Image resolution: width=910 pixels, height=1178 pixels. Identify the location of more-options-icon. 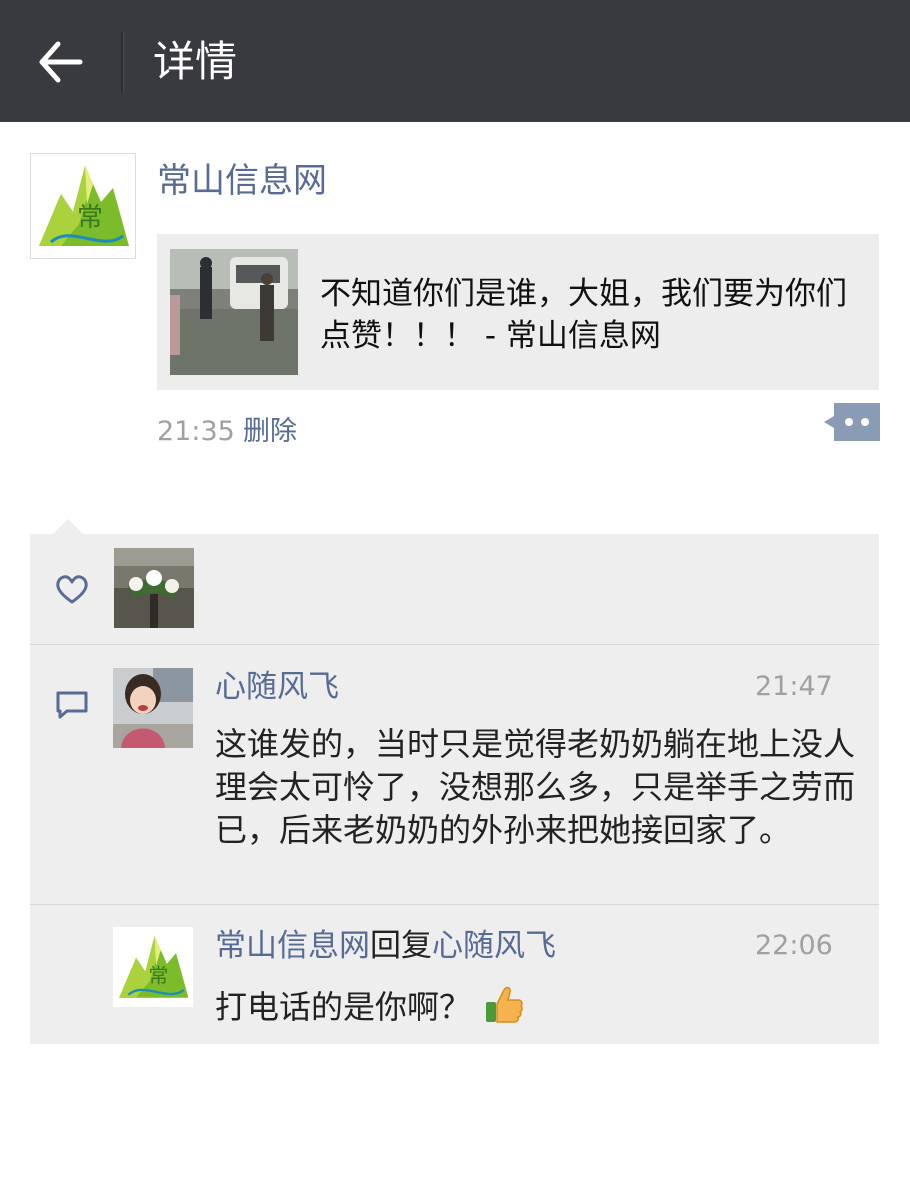
(851, 422).